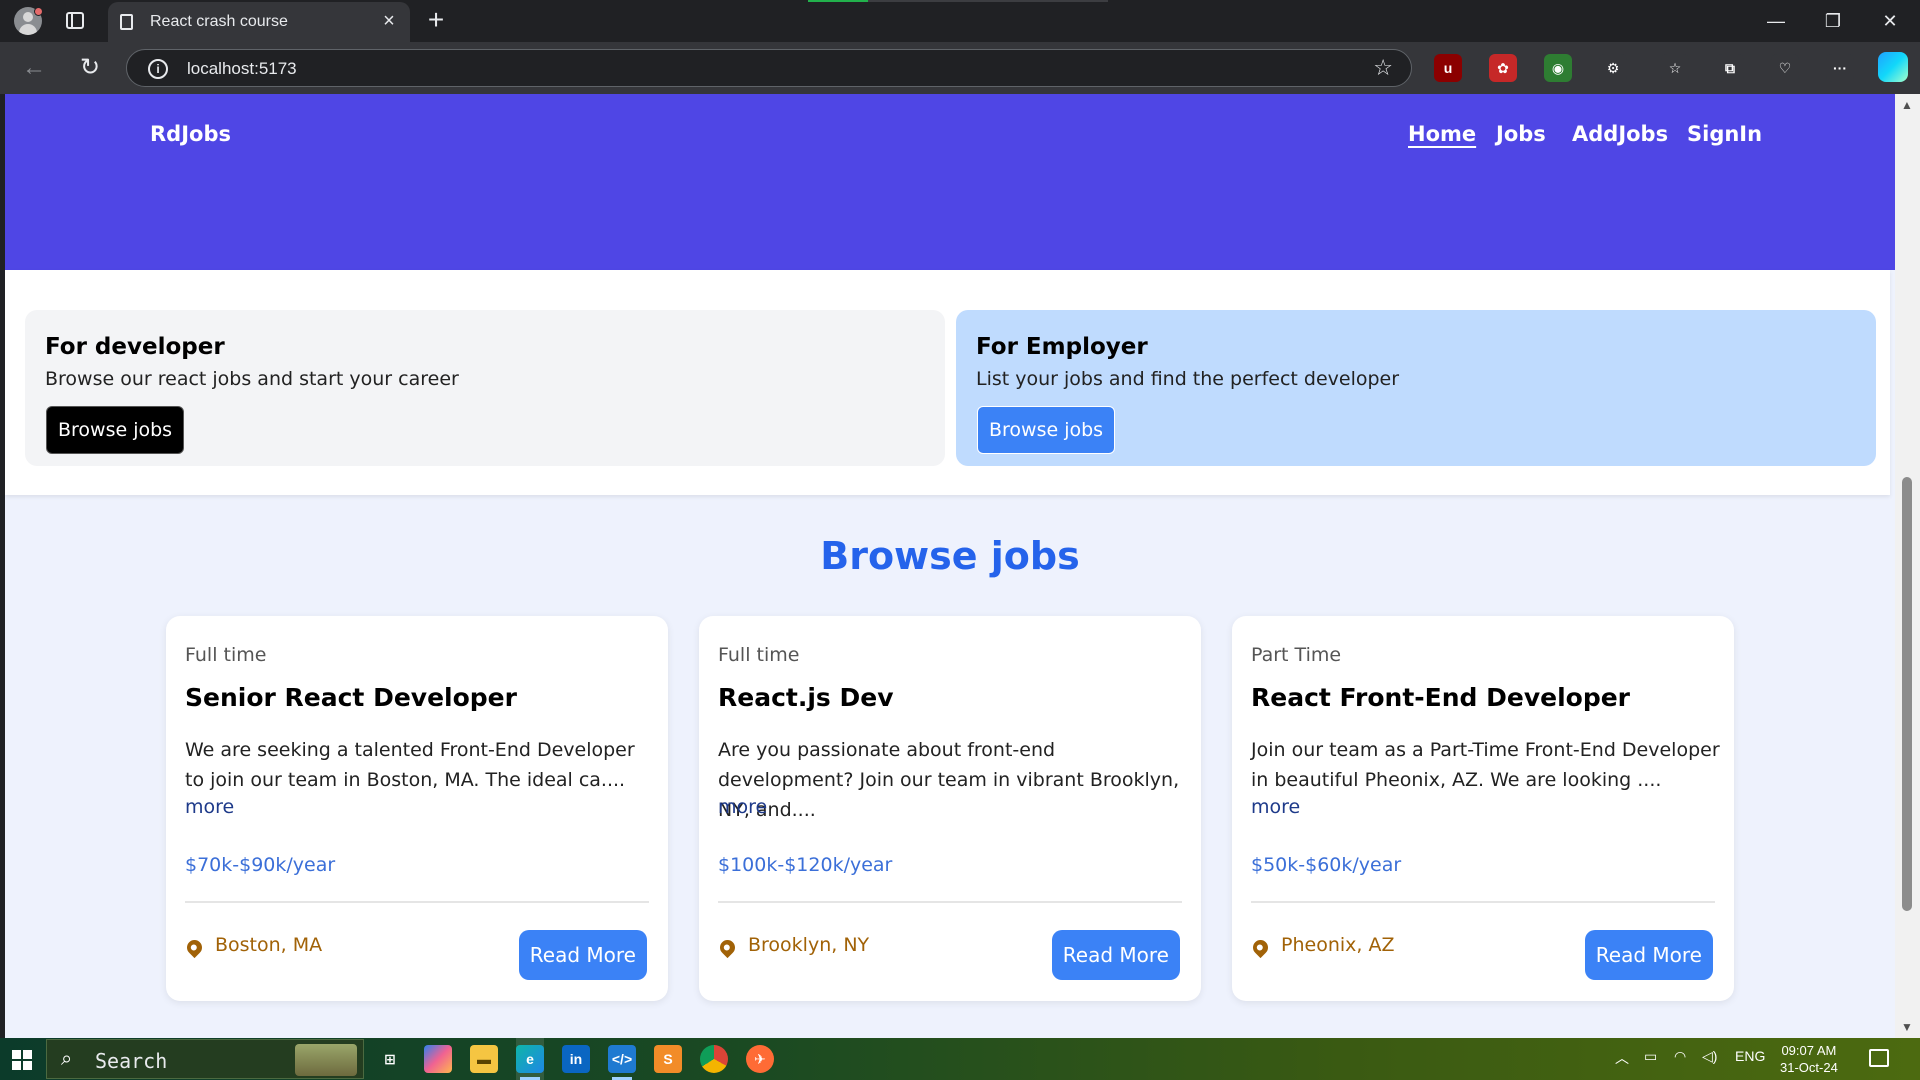 The width and height of the screenshot is (1920, 1080). I want to click on show-hidden-icons: ︿, so click(1622, 1058).